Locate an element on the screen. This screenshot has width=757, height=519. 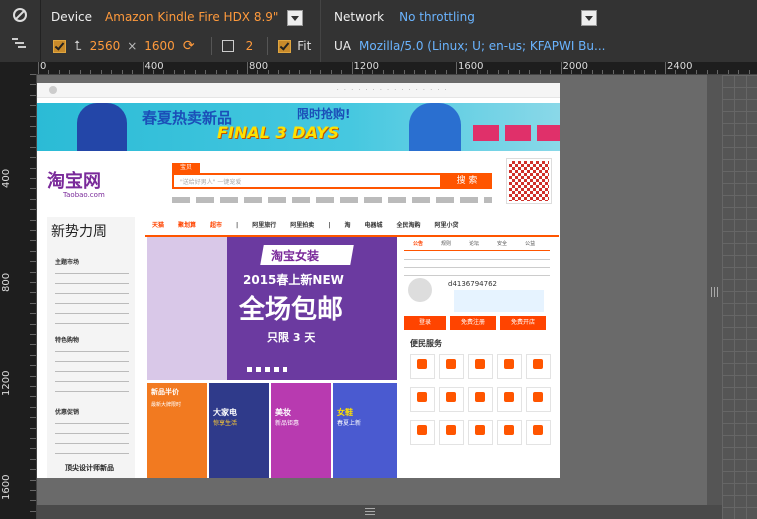
notice-tab: 公告 is located at coordinates (418, 244).